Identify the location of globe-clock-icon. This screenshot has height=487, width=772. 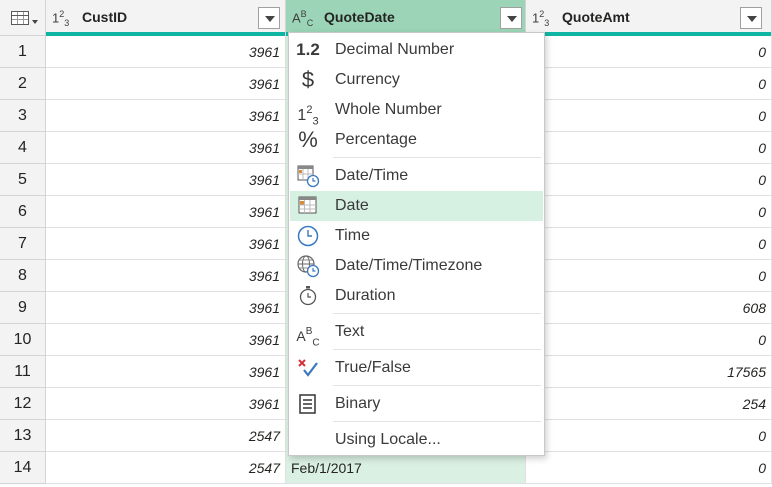
(308, 266).